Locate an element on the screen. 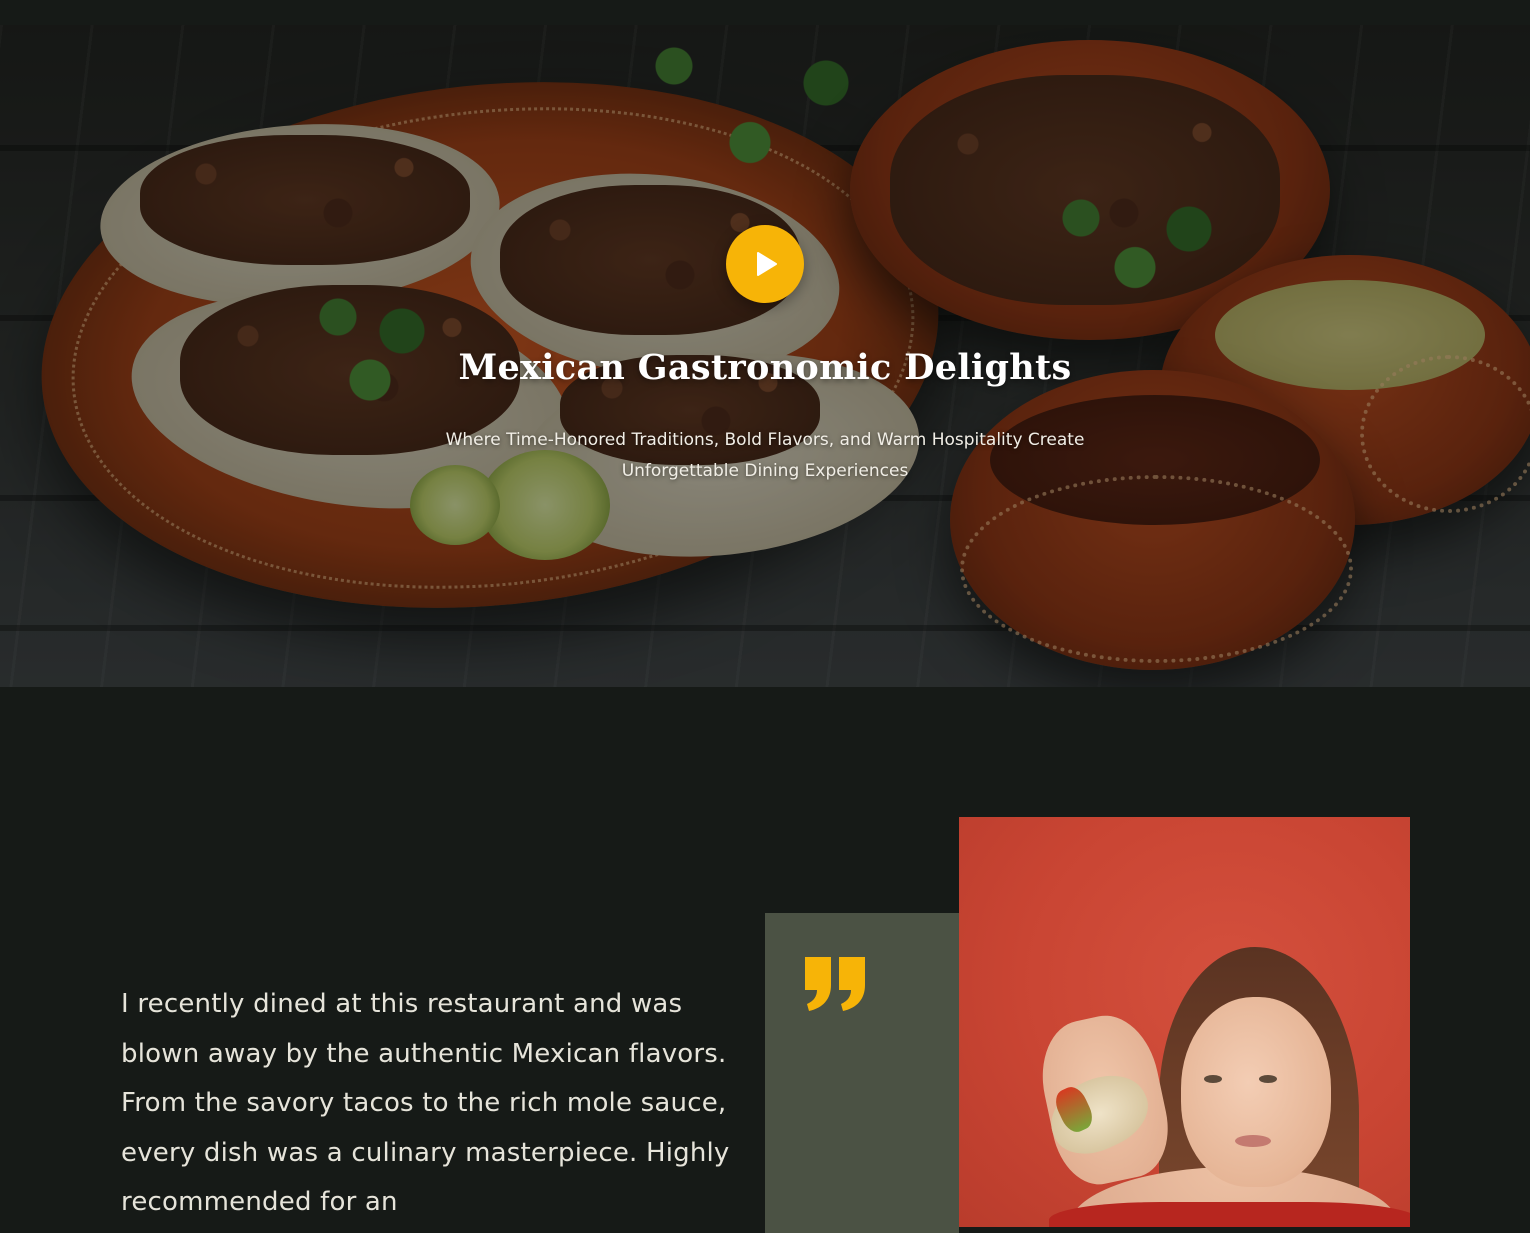 This screenshot has width=1530, height=1233. photo-shirt is located at coordinates (1229, 1214).